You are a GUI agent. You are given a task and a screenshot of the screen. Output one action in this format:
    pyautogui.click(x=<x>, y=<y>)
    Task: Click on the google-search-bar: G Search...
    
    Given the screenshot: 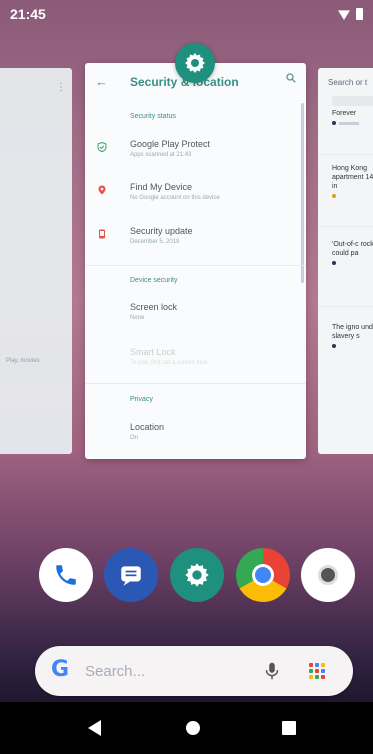 What is the action you would take?
    pyautogui.click(x=194, y=671)
    